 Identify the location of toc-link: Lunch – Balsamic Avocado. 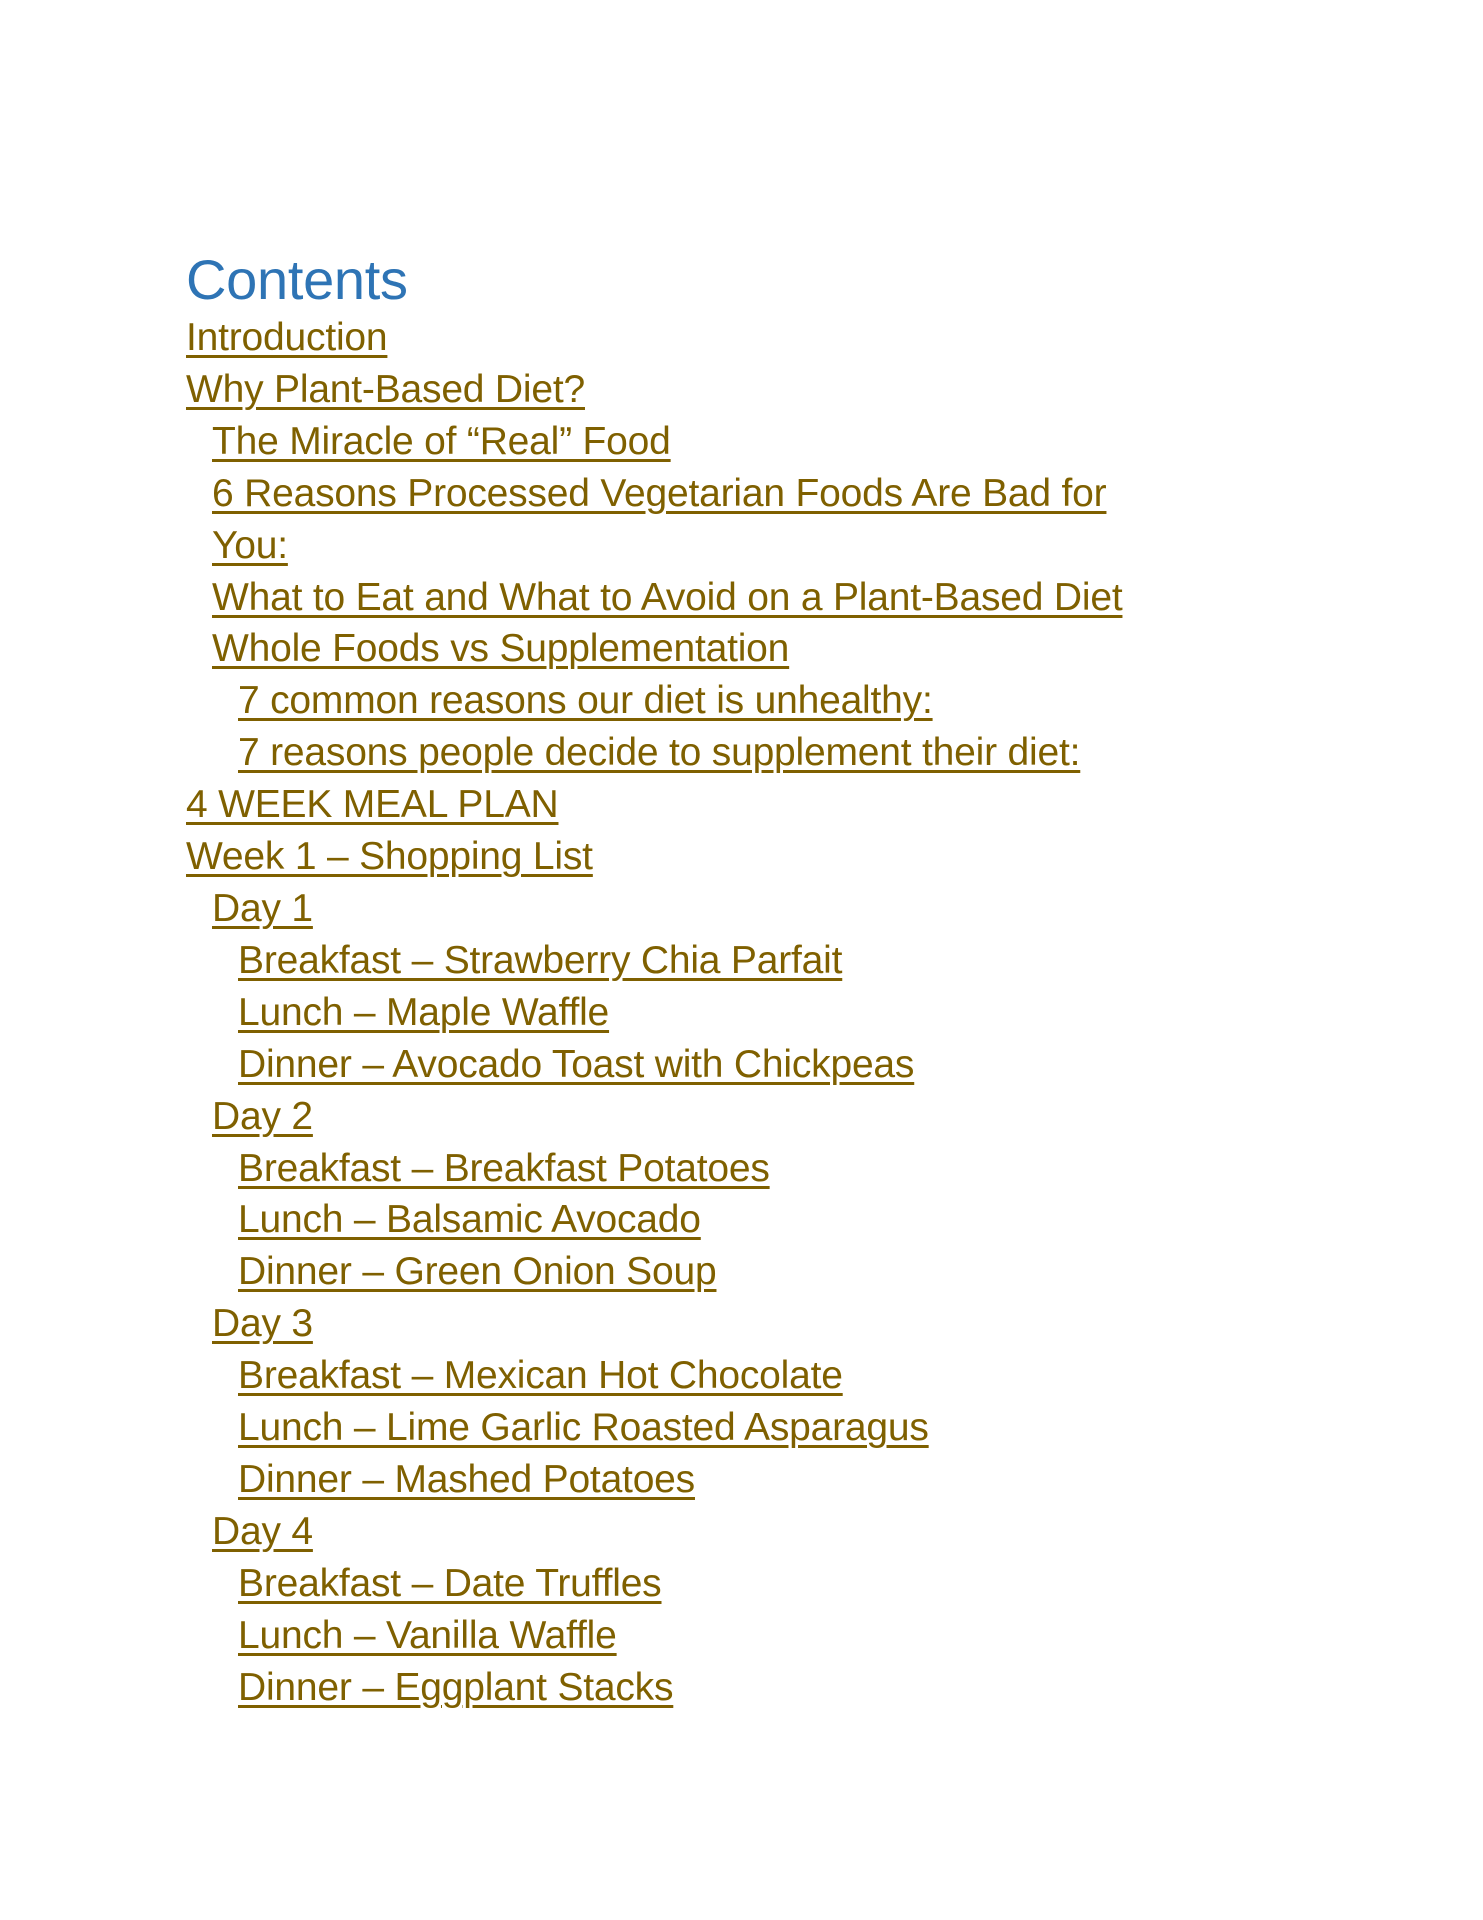
(469, 1219).